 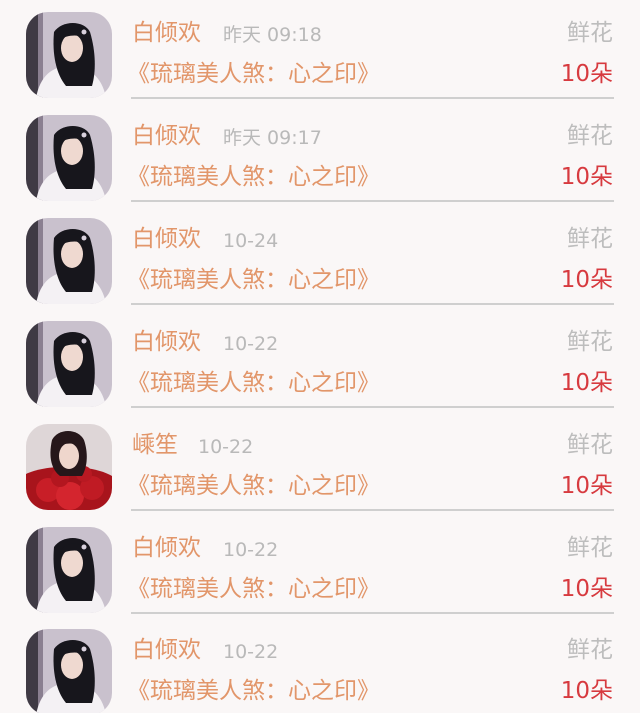 I want to click on record-info: 白倾欢 昨天 09:18 鲜花 《琉璃美人煞：心之印》 10朵, so click(x=370, y=49).